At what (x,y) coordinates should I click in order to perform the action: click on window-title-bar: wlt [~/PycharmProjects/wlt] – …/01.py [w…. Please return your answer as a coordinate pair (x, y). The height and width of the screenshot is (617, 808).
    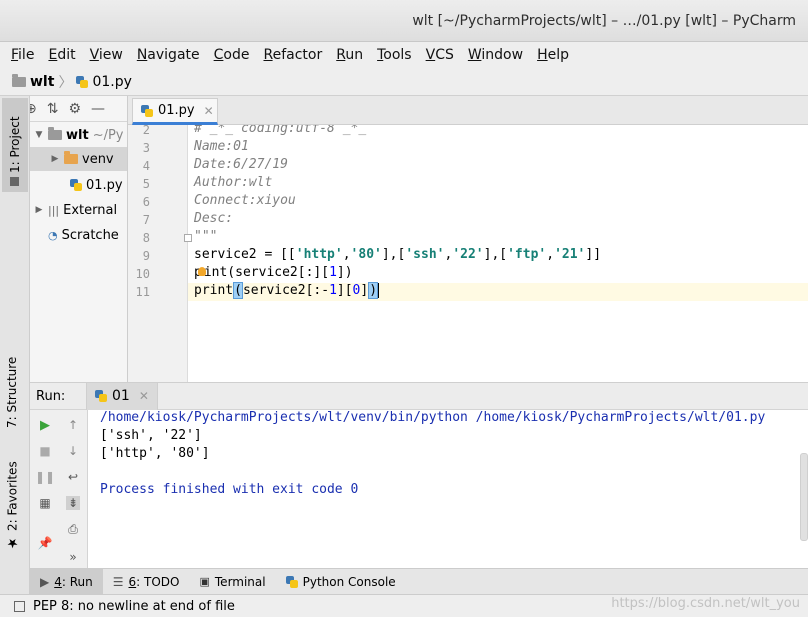
    Looking at the image, I should click on (404, 21).